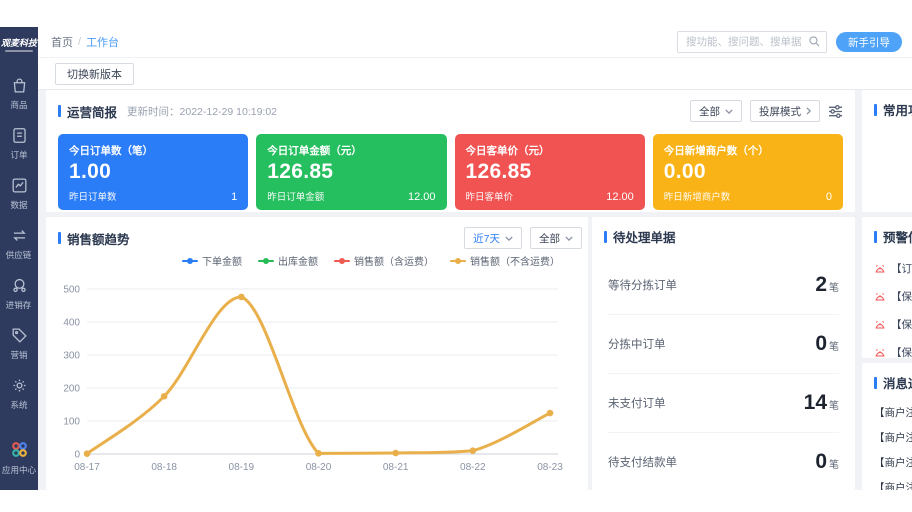 The width and height of the screenshot is (912, 512). I want to click on quick-functions-panel: 常用功能, so click(887, 151).